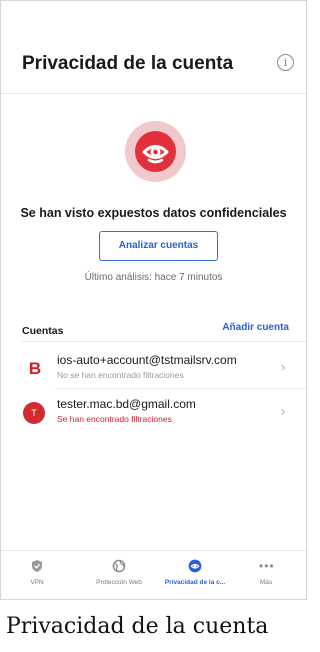 This screenshot has width=320, height=652. Describe the element at coordinates (34, 413) in the screenshot. I see `account-avatar: T` at that location.